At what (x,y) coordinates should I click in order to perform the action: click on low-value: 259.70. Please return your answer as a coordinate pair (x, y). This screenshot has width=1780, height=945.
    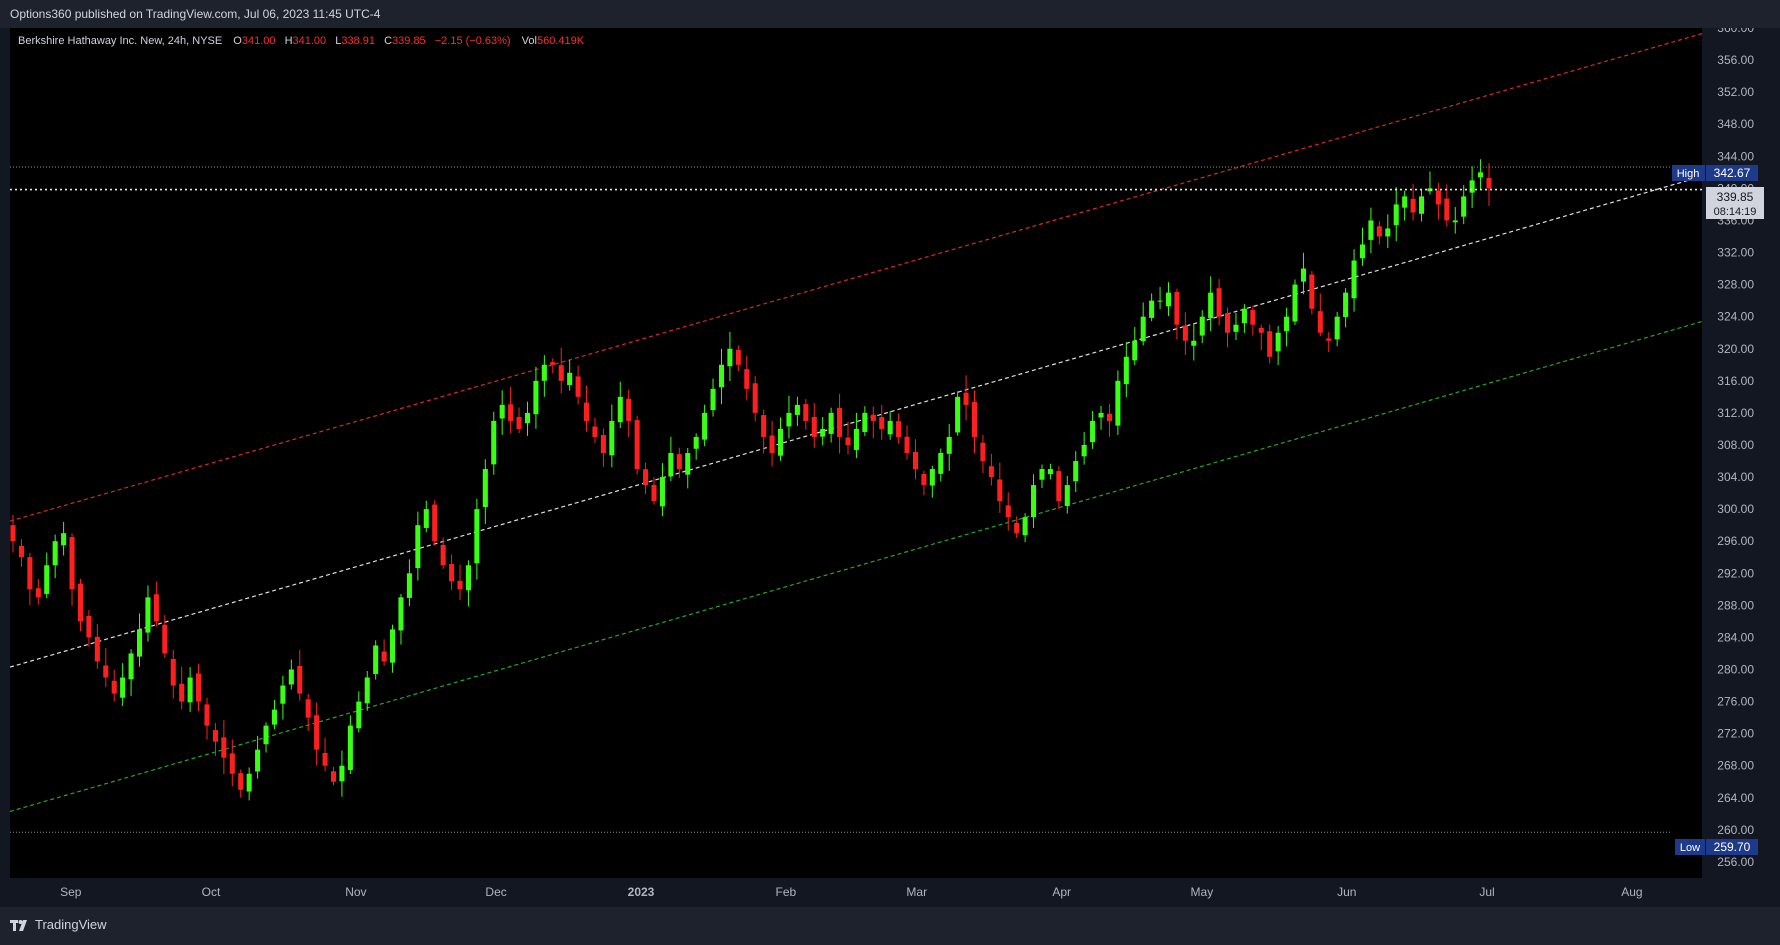
    Looking at the image, I should click on (1732, 847).